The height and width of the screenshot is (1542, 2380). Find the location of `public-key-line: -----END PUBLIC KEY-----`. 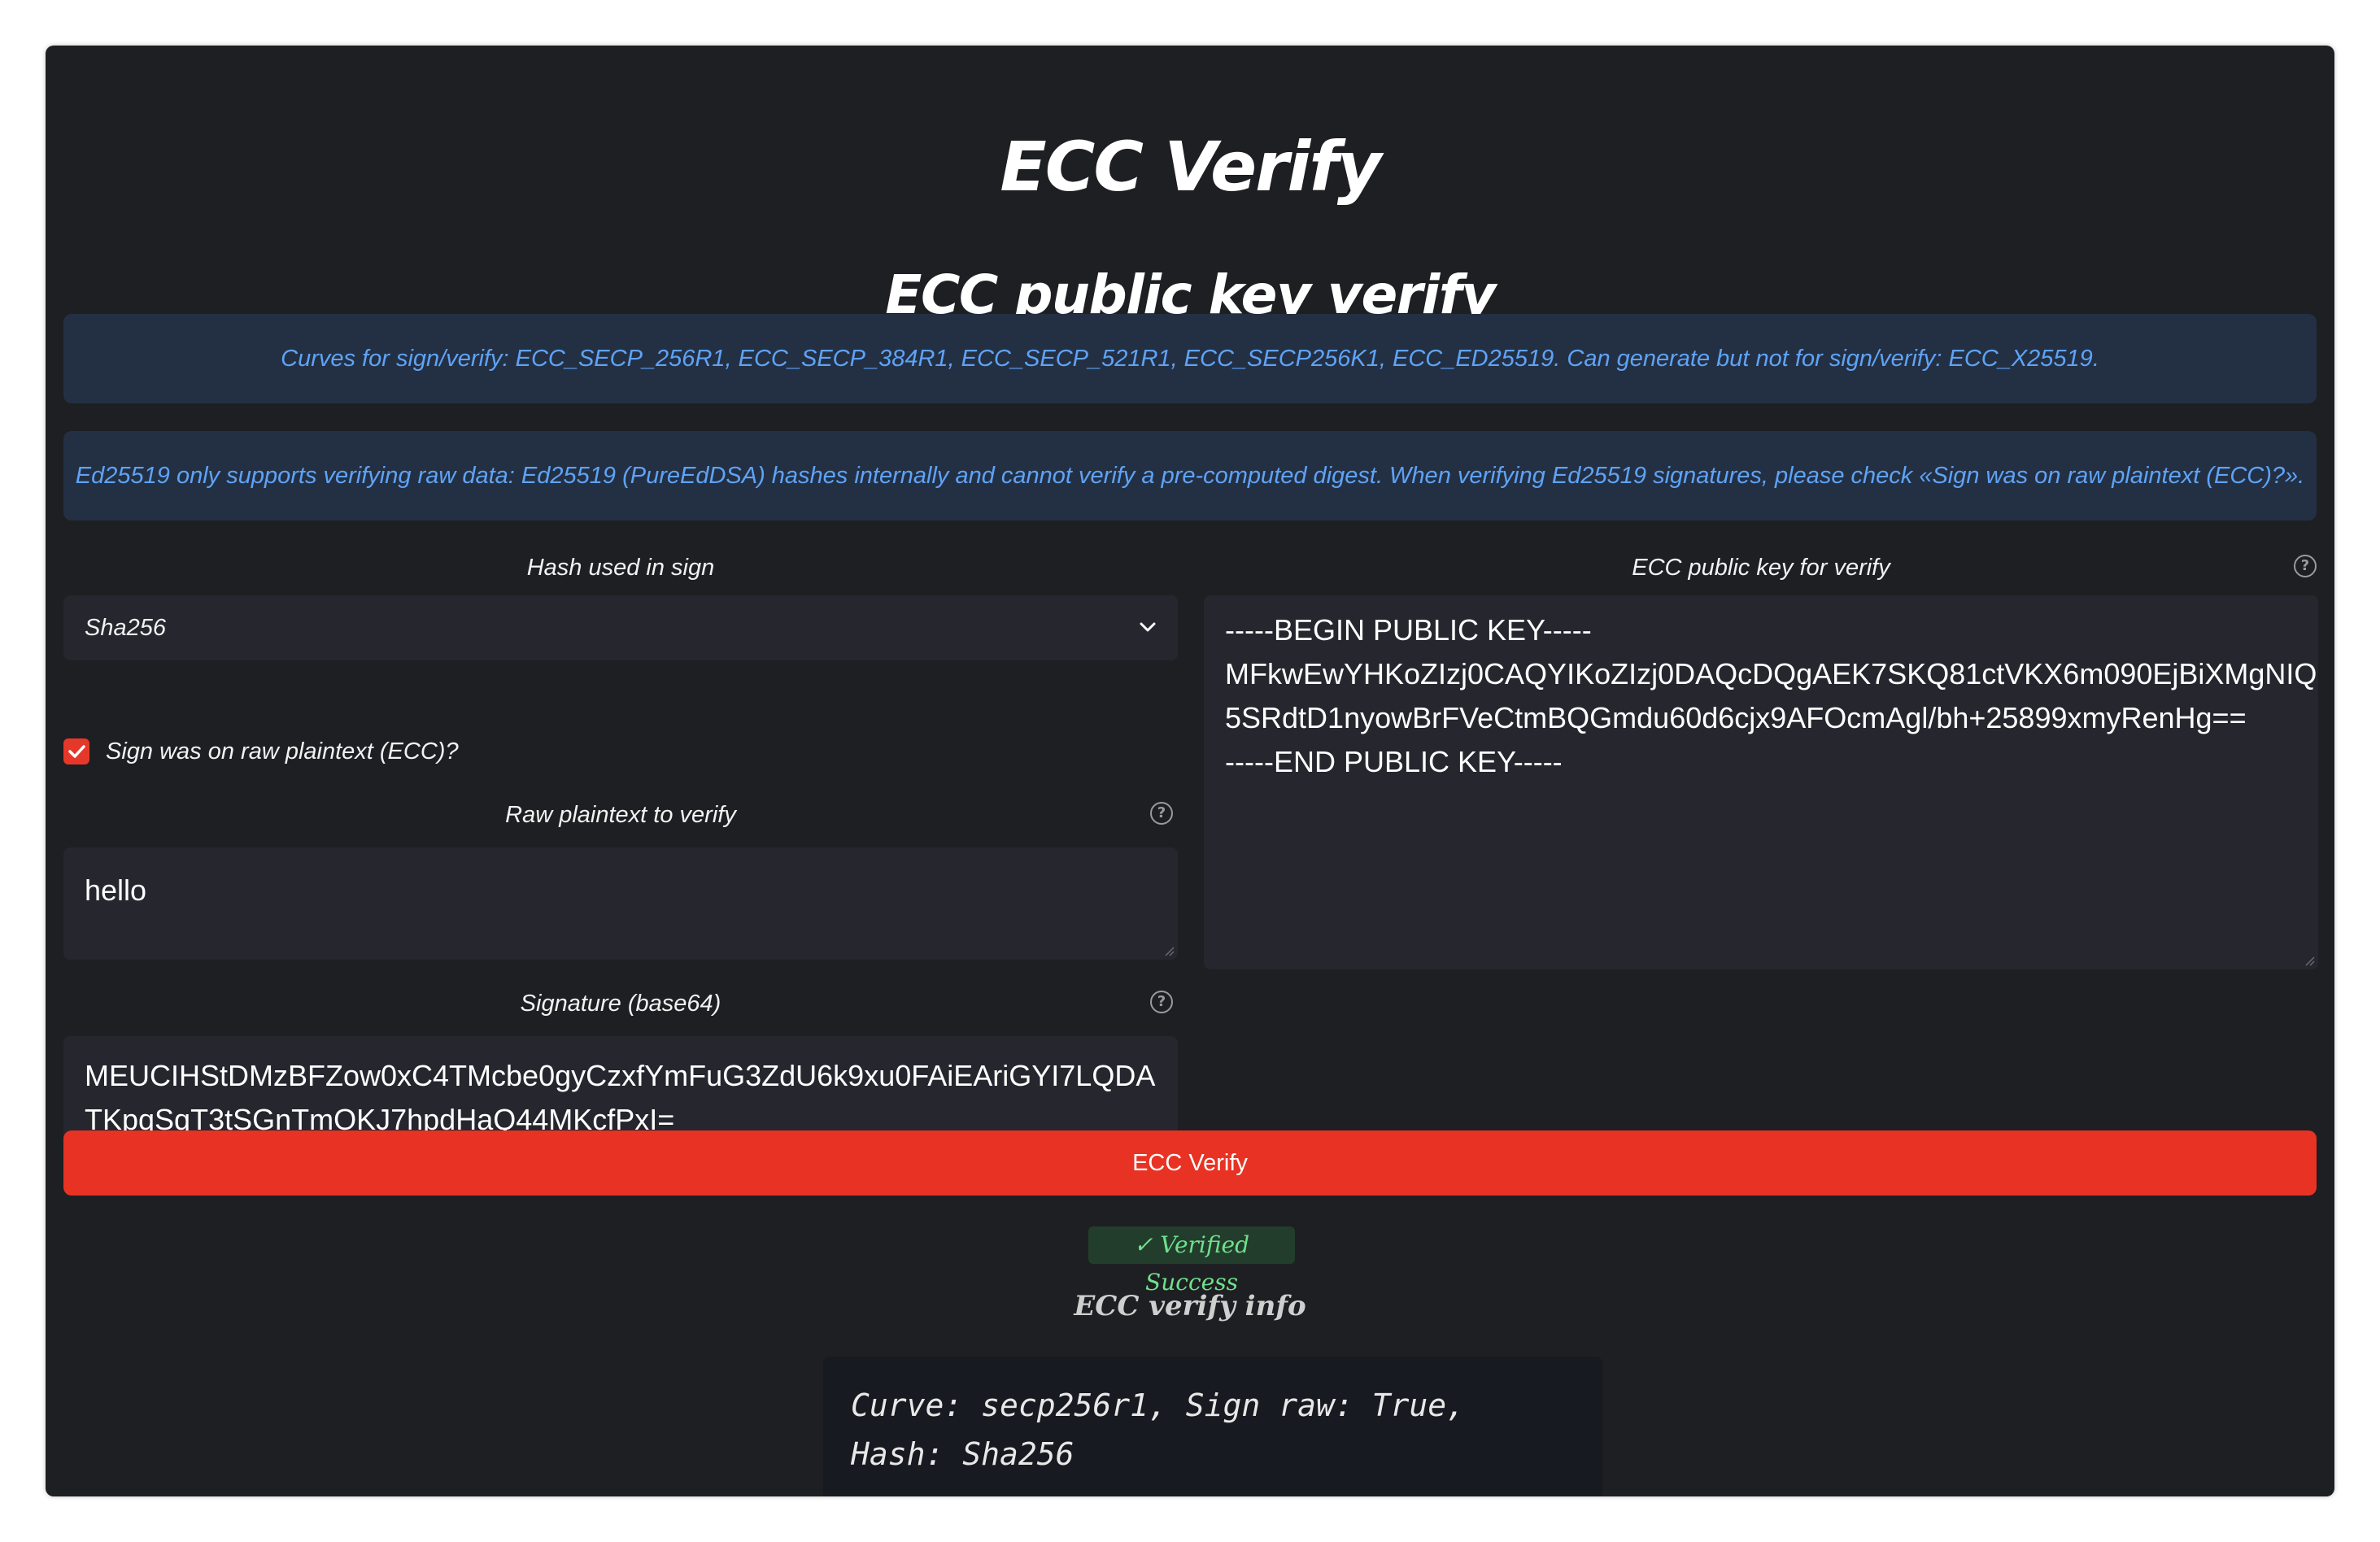

public-key-line: -----END PUBLIC KEY----- is located at coordinates (1394, 761).